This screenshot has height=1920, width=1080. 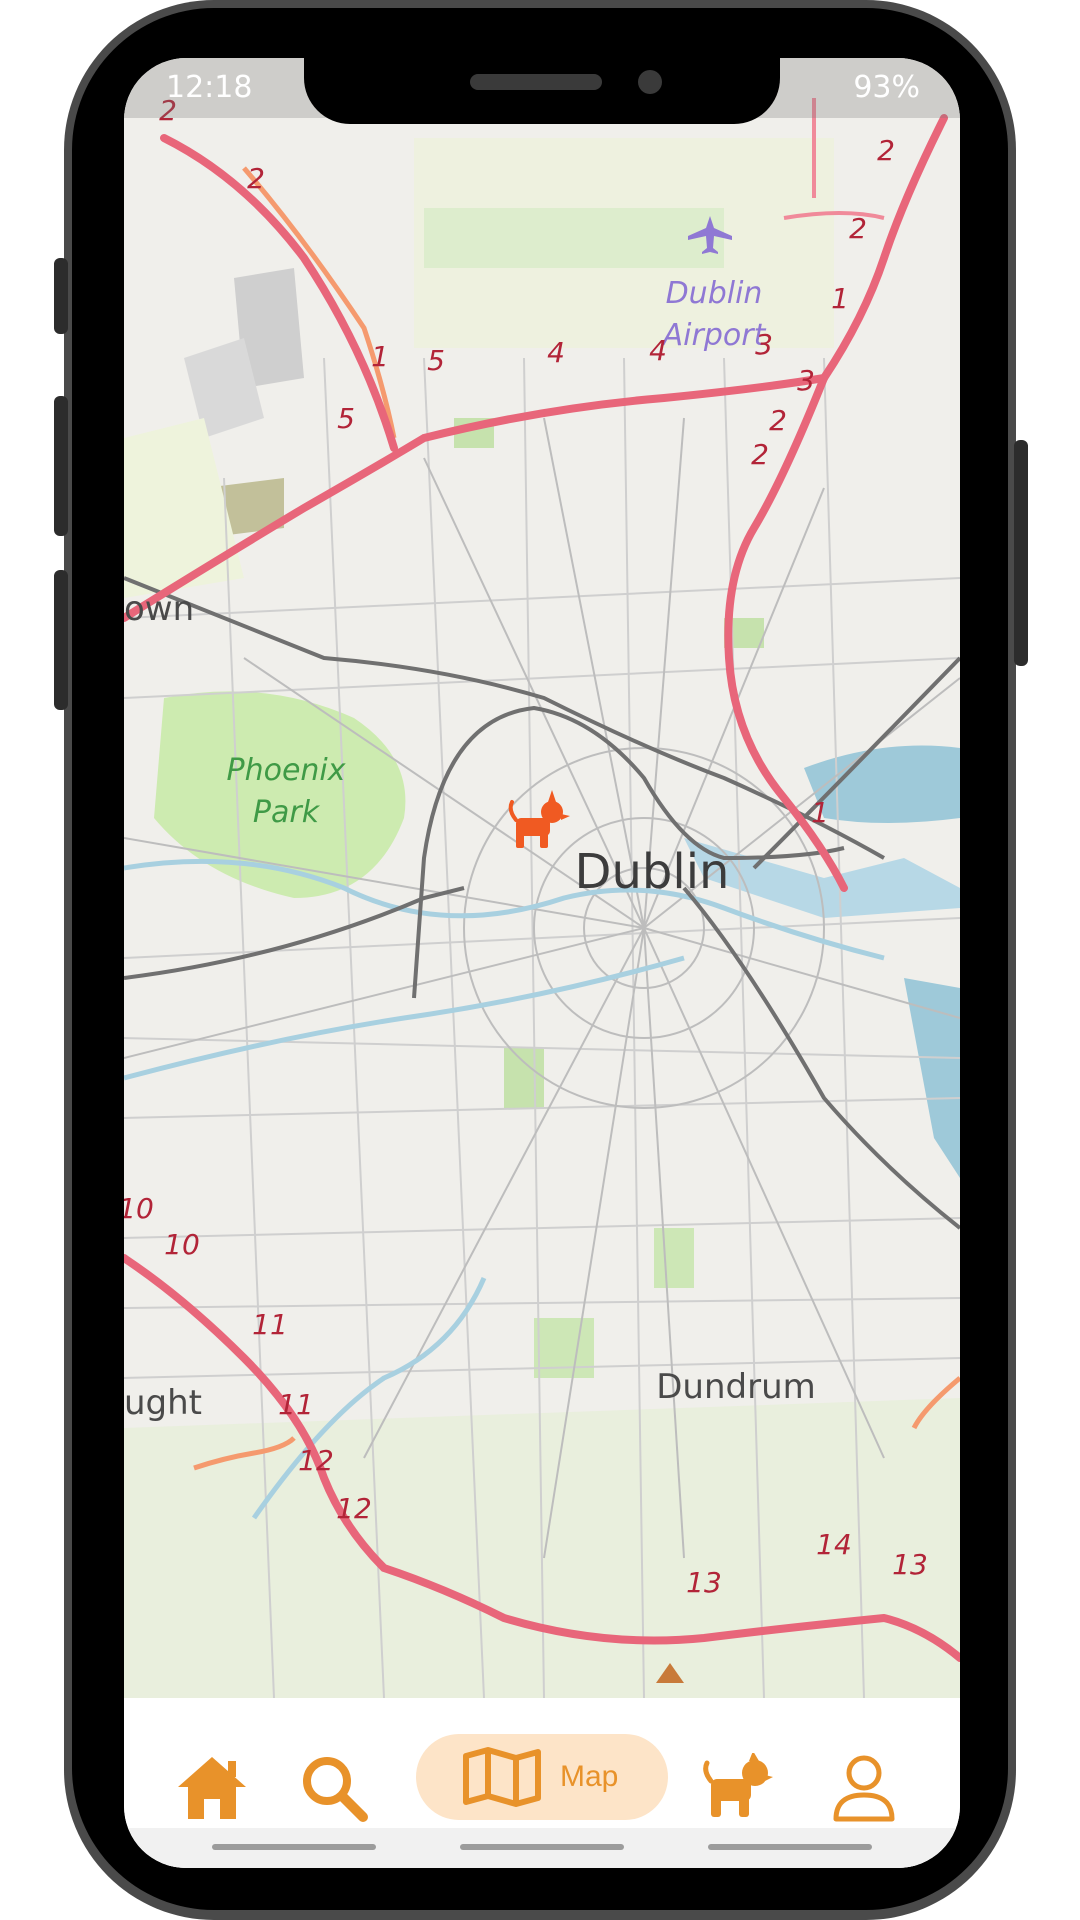 I want to click on camera-notch, so click(x=542, y=91).